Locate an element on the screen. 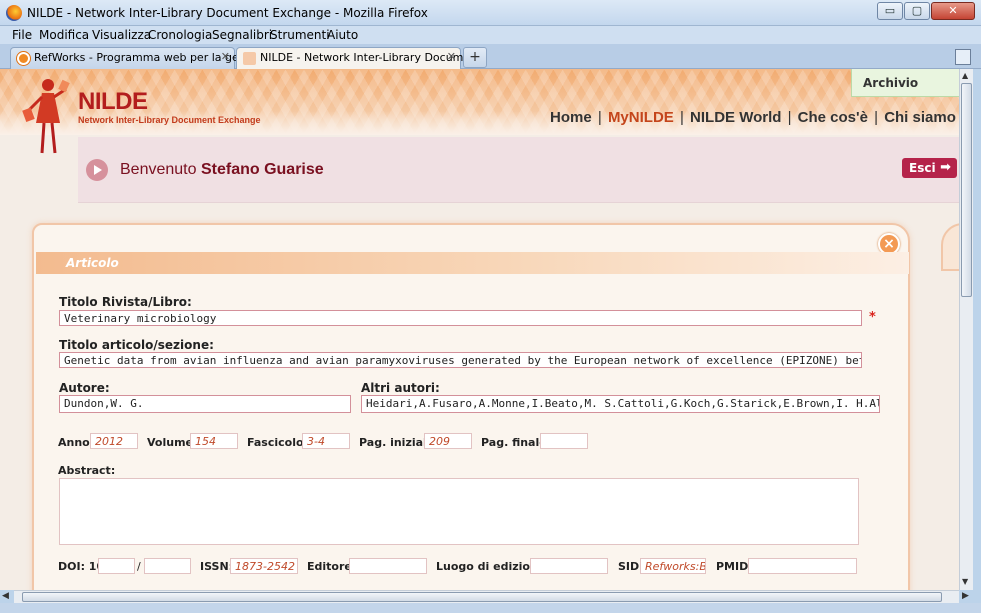 The image size is (981, 613). titolo-articolo-label: Titolo articolo/sezione: is located at coordinates (136, 345).